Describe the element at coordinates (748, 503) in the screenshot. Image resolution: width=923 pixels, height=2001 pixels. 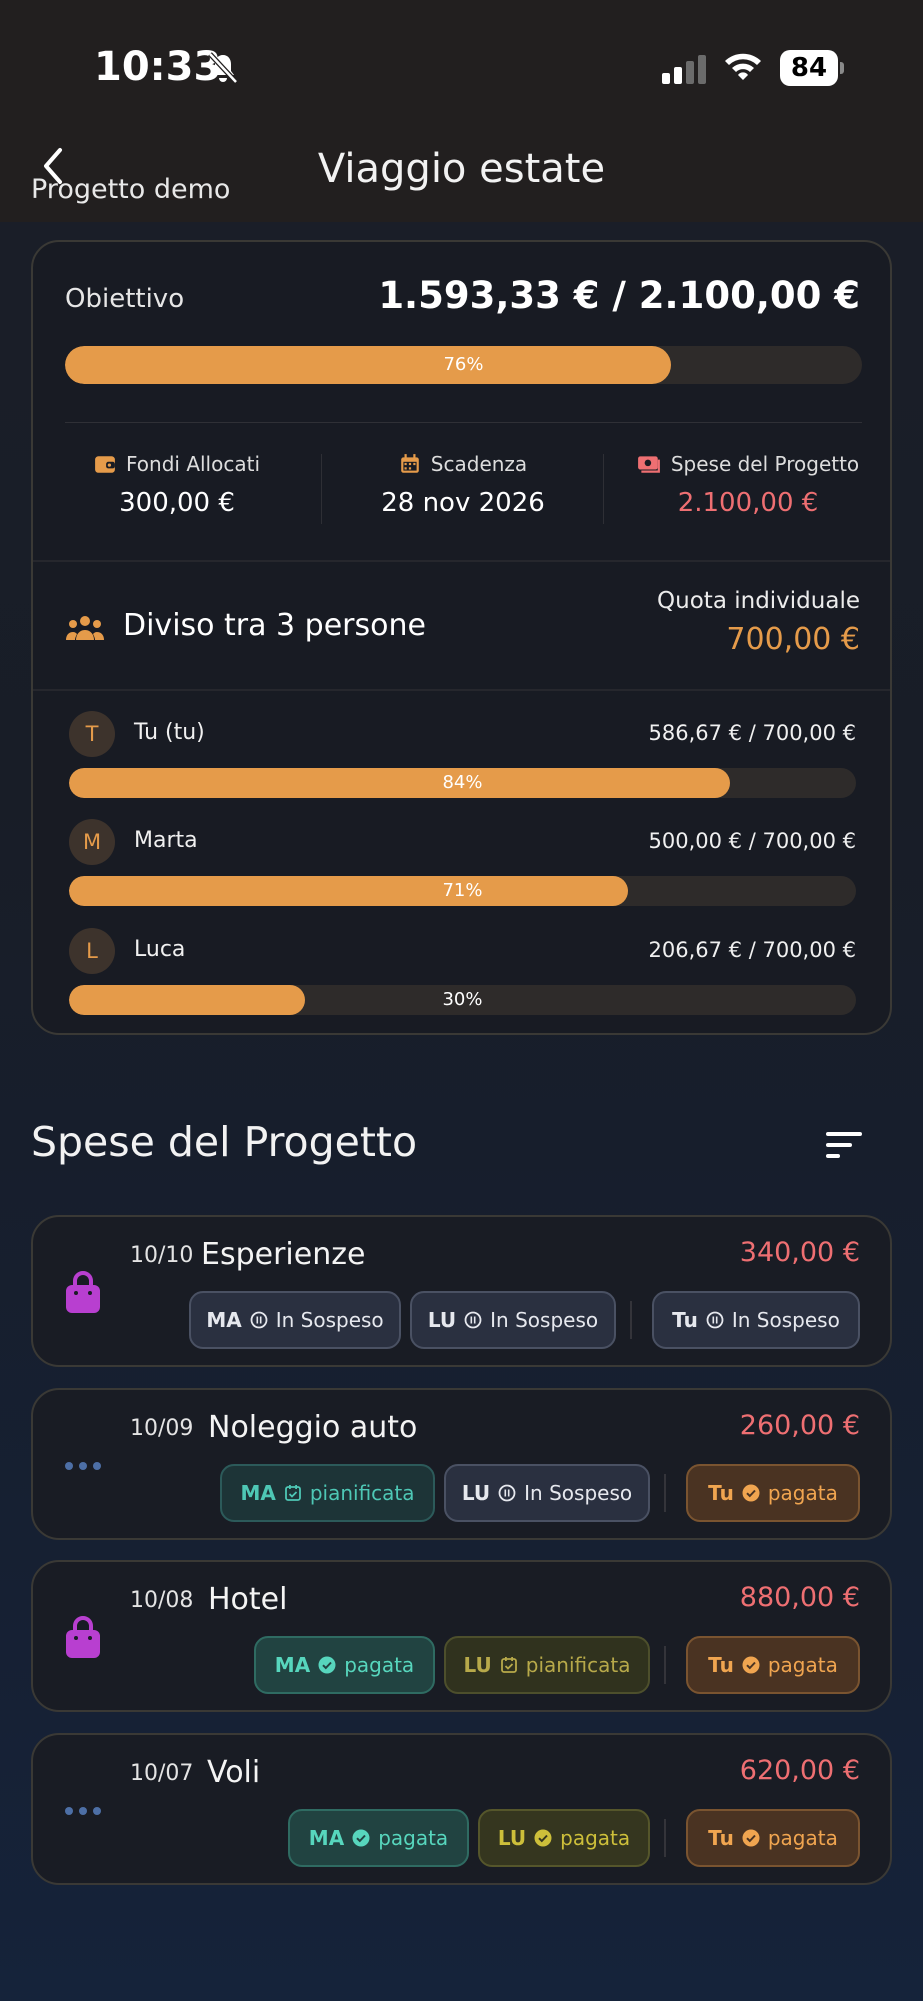
I see `stat-expenses-value: 2.100,00 €` at that location.